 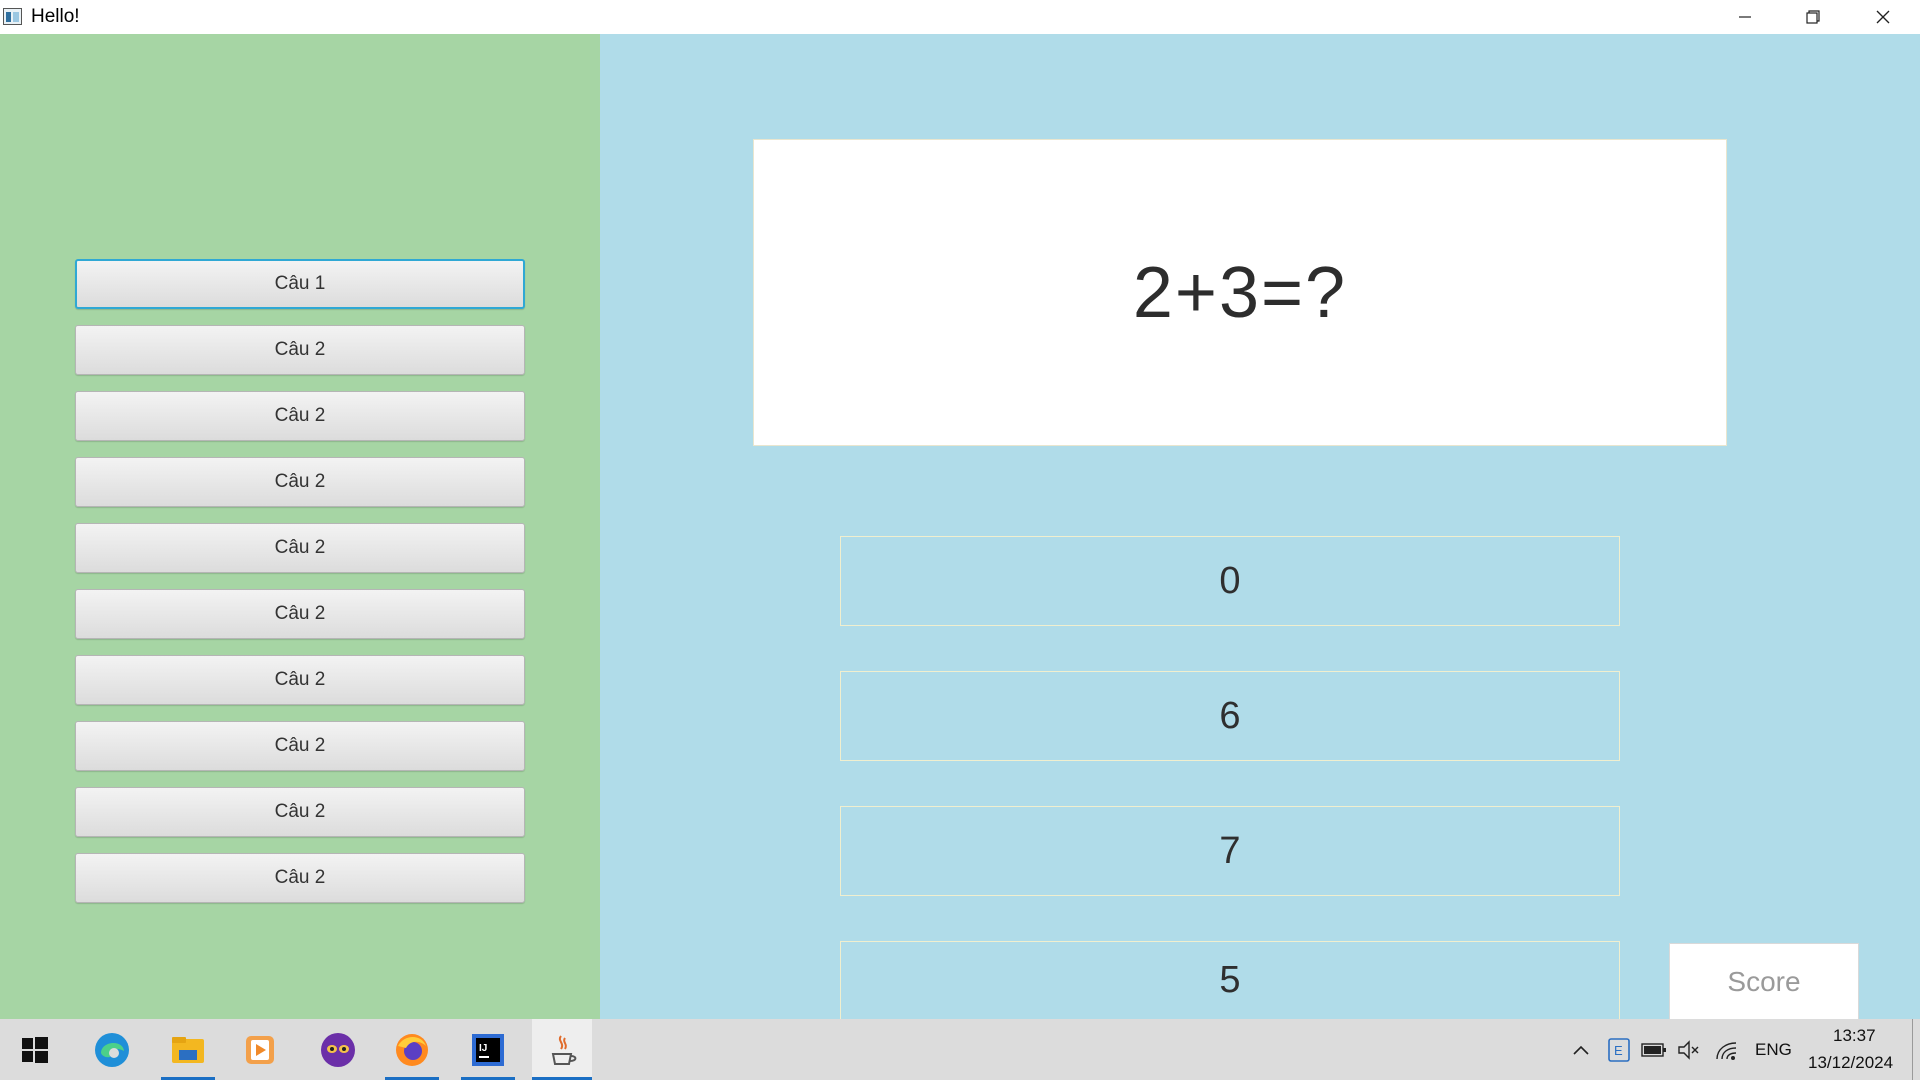 What do you see at coordinates (1850, 1063) in the screenshot?
I see `clock-date: 13/12/2024` at bounding box center [1850, 1063].